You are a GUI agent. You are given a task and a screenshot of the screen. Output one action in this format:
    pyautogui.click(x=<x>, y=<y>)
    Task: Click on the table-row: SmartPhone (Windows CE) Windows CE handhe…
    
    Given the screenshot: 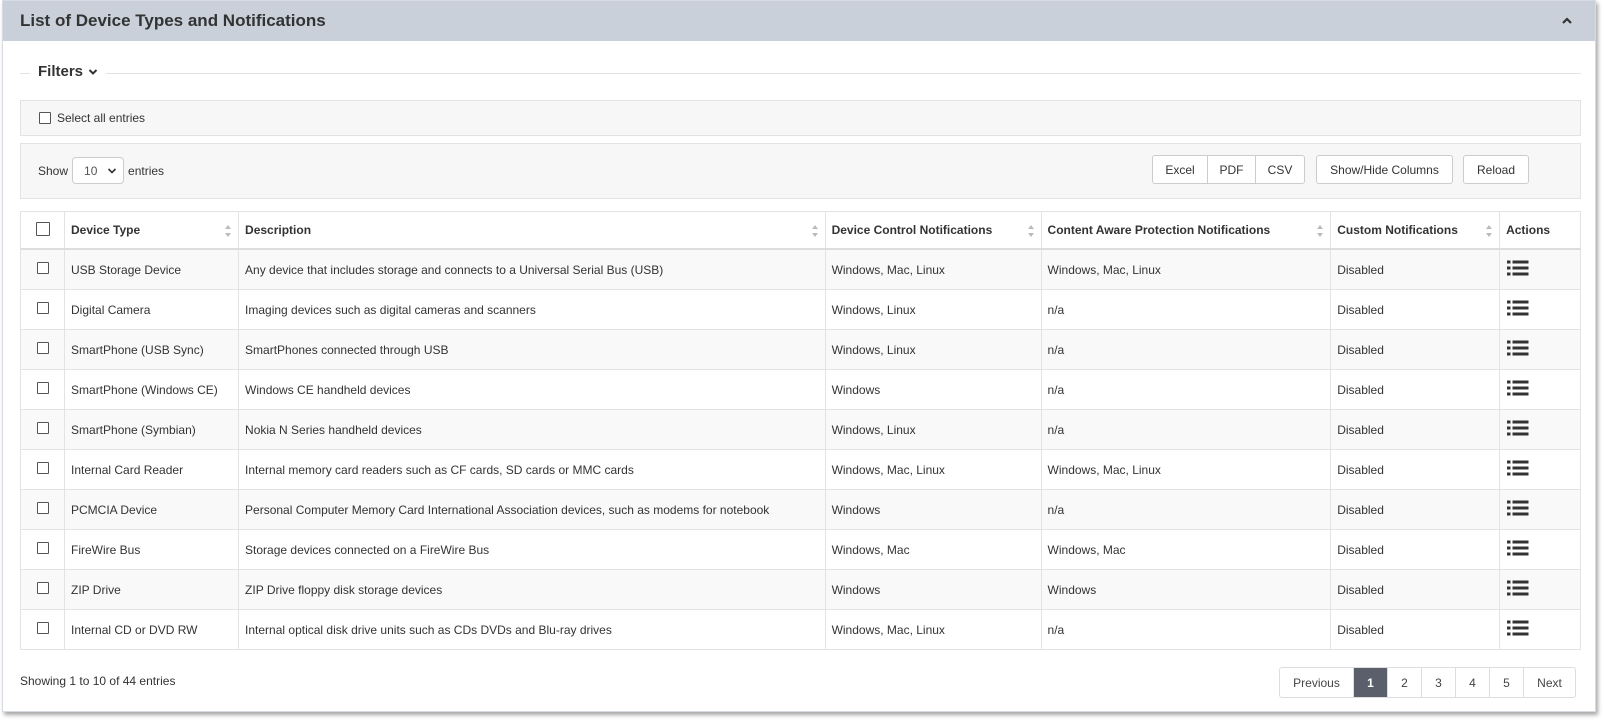 What is the action you would take?
    pyautogui.click(x=800, y=389)
    